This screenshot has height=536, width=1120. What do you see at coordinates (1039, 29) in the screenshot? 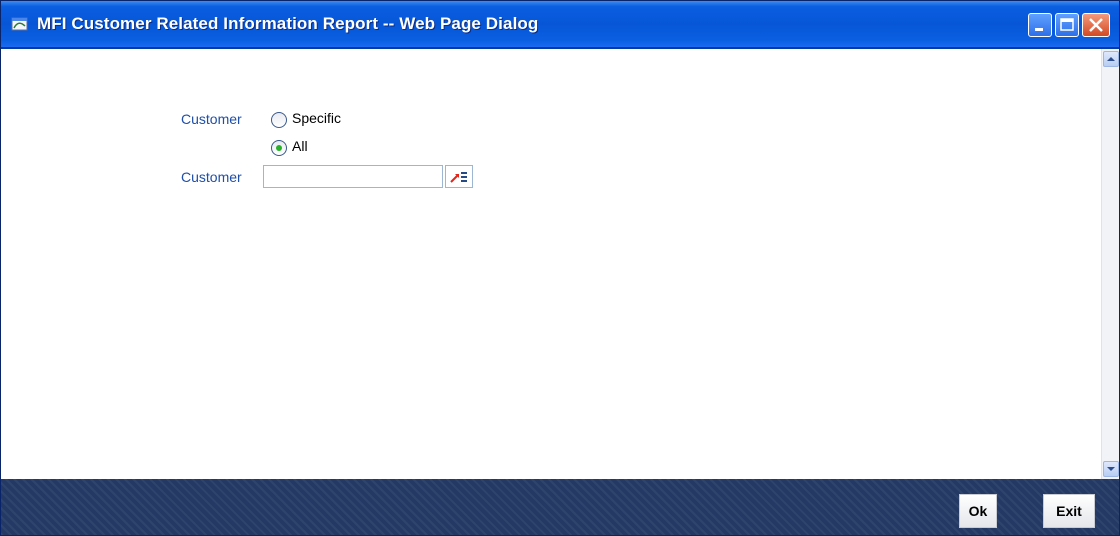
I see `minimize-icon` at bounding box center [1039, 29].